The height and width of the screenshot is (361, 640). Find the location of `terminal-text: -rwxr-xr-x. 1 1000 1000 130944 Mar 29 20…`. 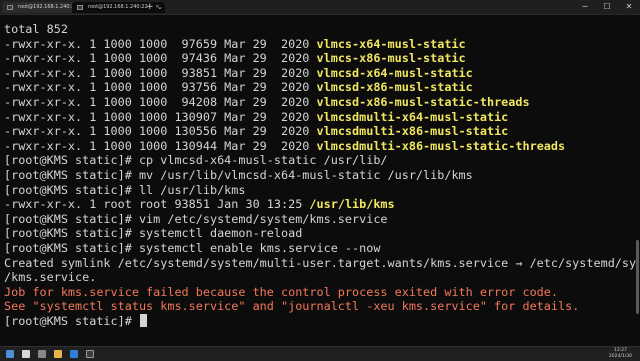

terminal-text: -rwxr-xr-x. 1 1000 1000 130944 Mar 29 20… is located at coordinates (160, 145).